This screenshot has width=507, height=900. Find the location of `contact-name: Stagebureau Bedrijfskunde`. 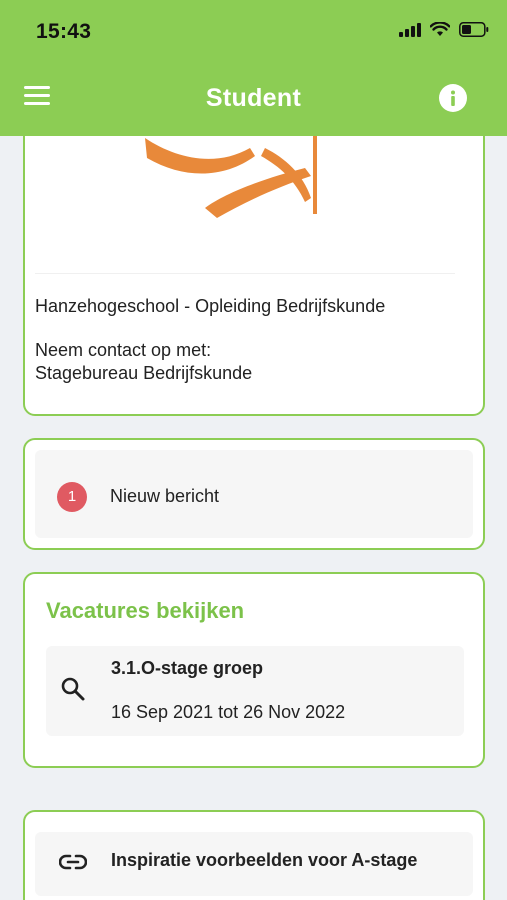

contact-name: Stagebureau Bedrijfskunde is located at coordinates (144, 373).